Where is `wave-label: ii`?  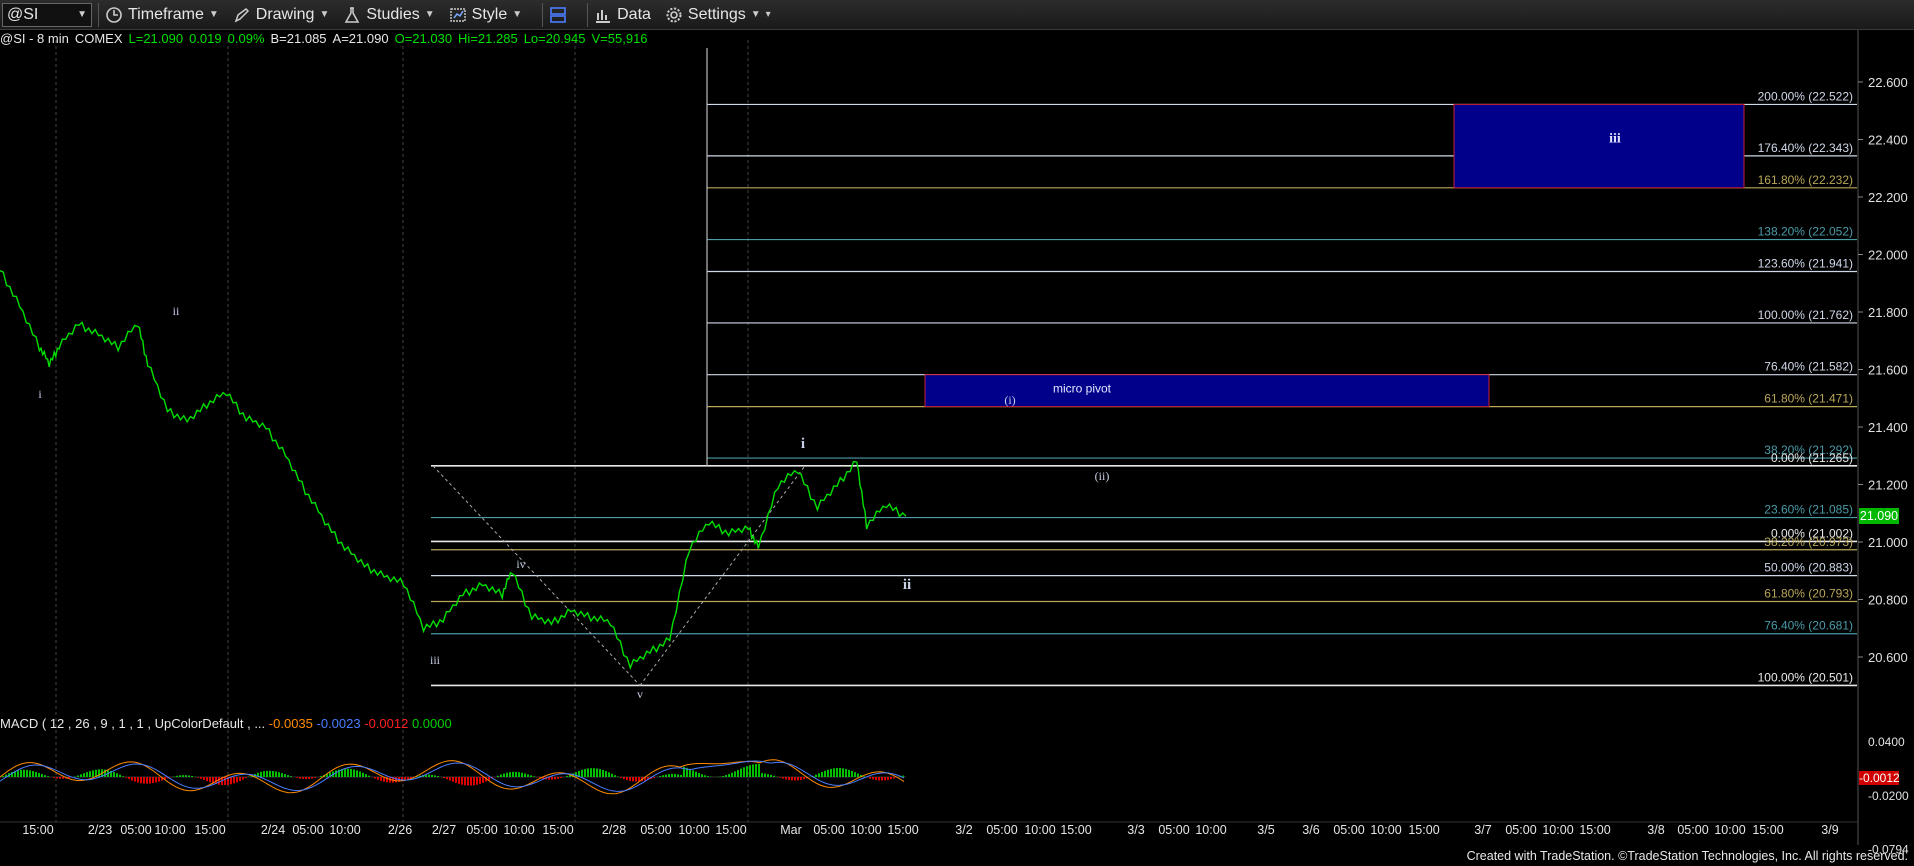 wave-label: ii is located at coordinates (176, 311).